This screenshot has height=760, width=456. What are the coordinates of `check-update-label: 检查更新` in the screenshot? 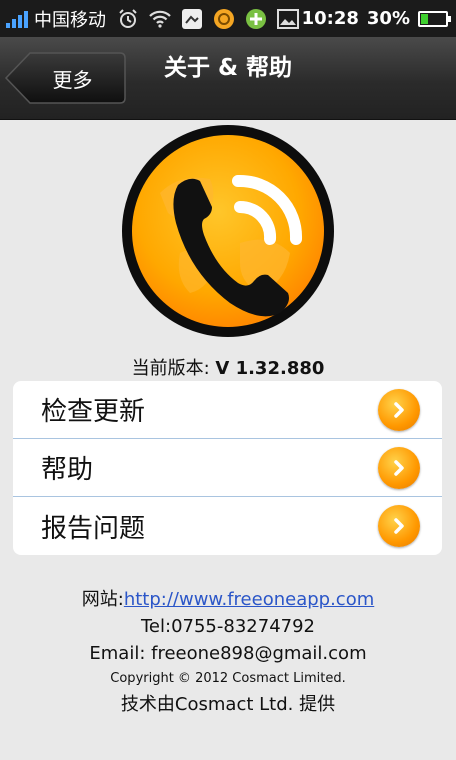 It's located at (93, 412).